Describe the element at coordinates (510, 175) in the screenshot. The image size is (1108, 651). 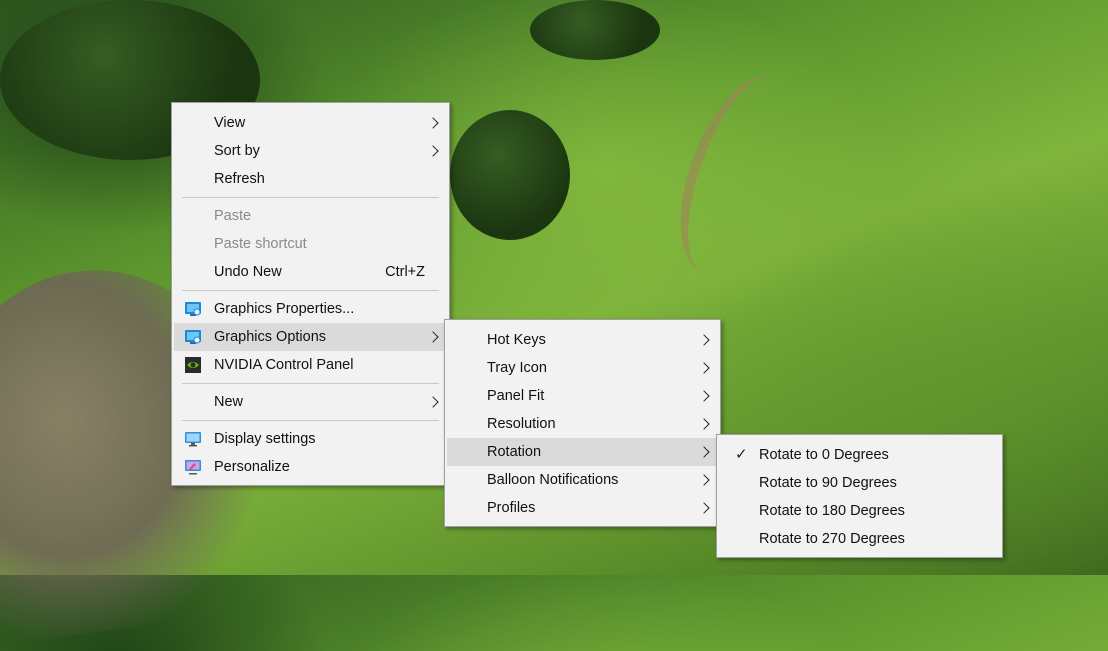
I see `wallpaper-bush` at that location.